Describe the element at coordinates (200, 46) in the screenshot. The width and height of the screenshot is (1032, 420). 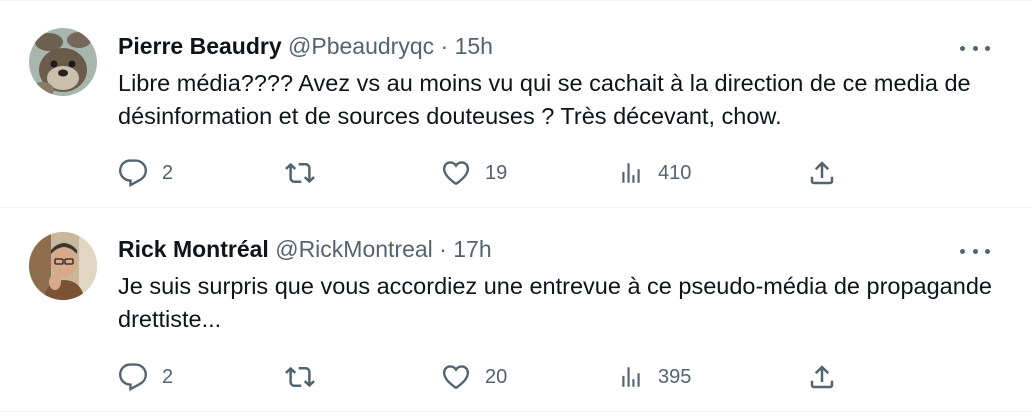
I see `display-name: Pierre Beaudry` at that location.